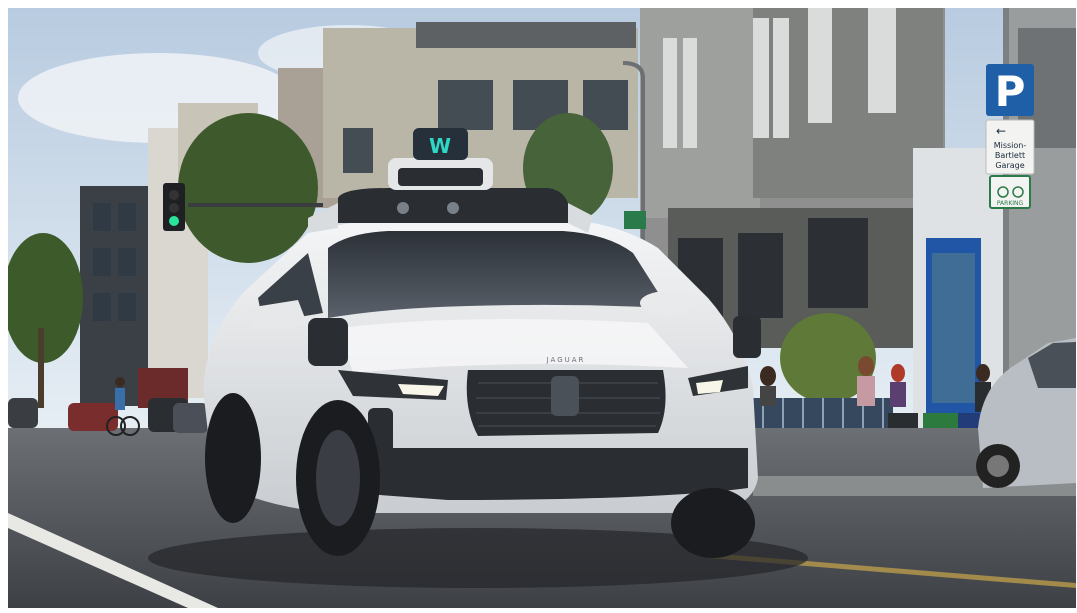  I want to click on parking-sign-bike-label: PARKING, so click(1010, 203).